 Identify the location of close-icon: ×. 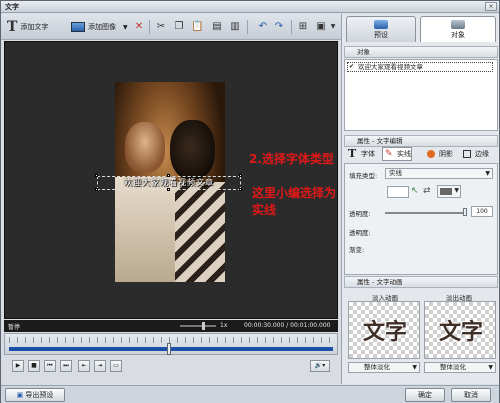
(491, 6).